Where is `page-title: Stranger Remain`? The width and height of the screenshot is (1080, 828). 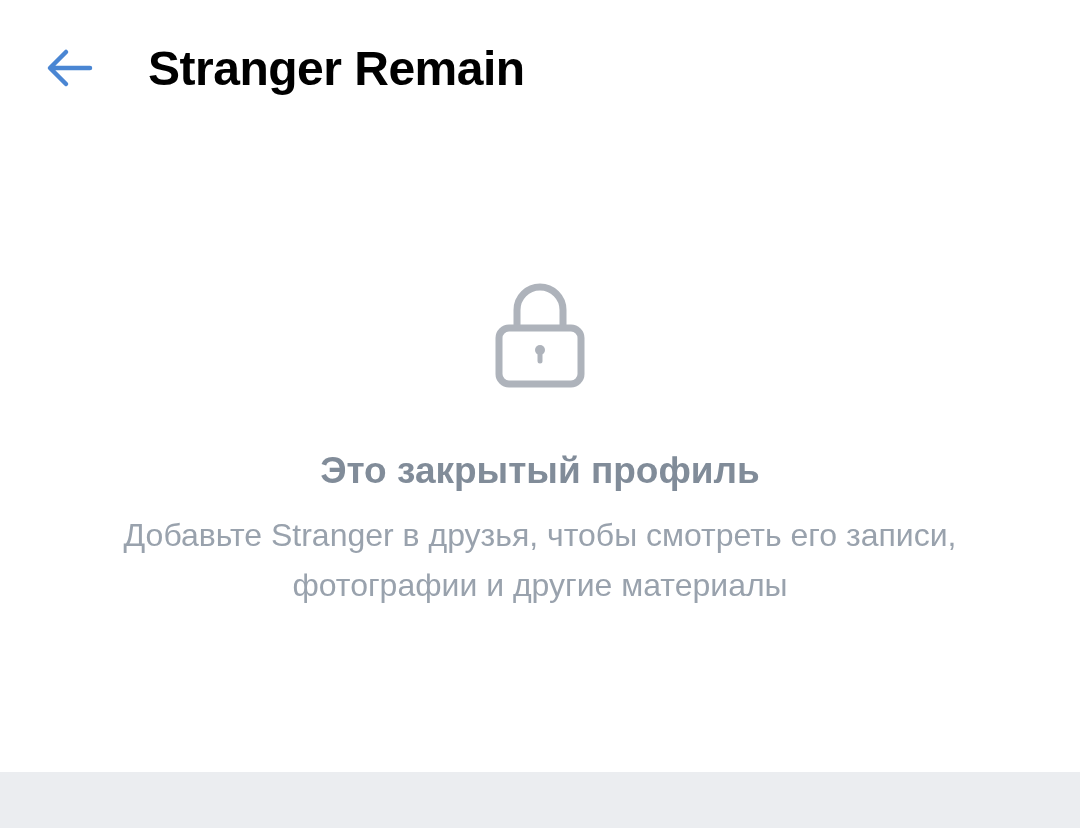 page-title: Stranger Remain is located at coordinates (336, 68).